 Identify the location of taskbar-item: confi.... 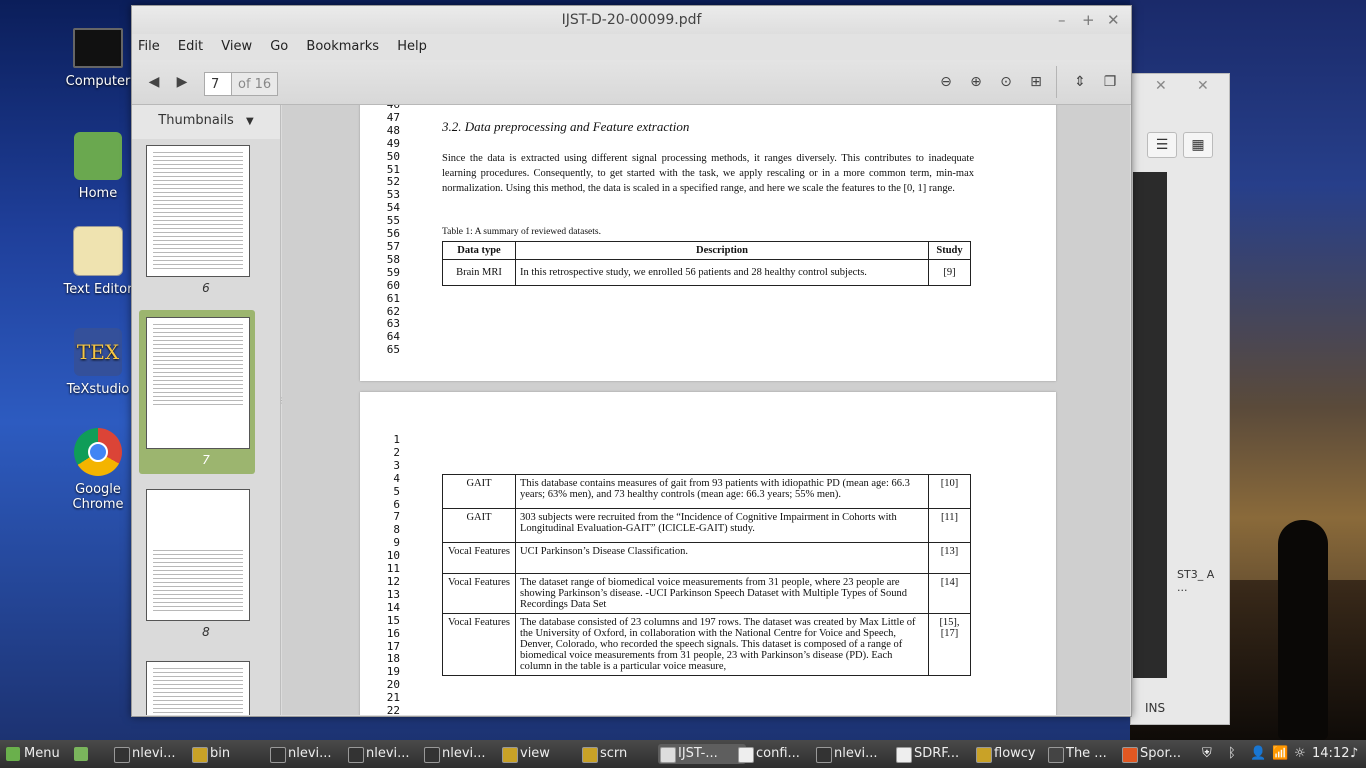
(780, 754).